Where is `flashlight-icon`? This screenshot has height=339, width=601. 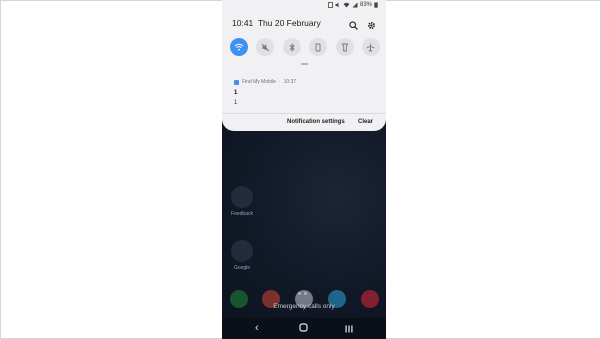
flashlight-icon is located at coordinates (344, 47).